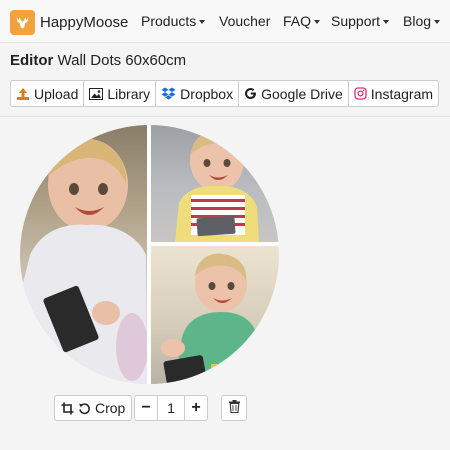  I want to click on rotate-icon, so click(84, 408).